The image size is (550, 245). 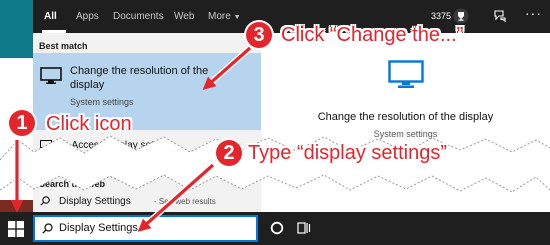 What do you see at coordinates (219, 16) in the screenshot?
I see `tab-more-label: More` at bounding box center [219, 16].